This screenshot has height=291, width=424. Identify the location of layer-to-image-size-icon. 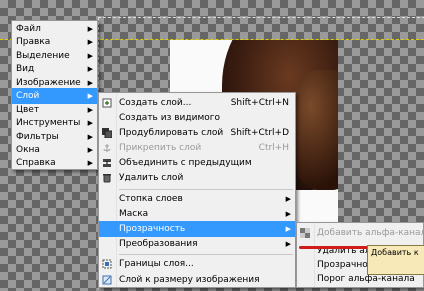
(107, 280).